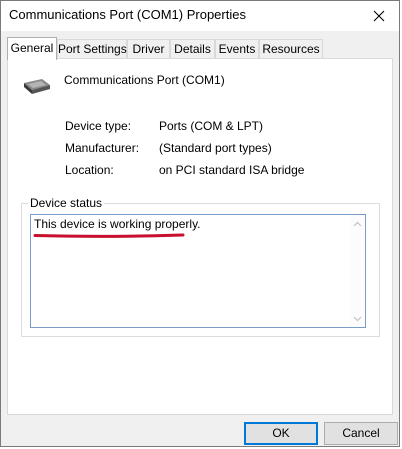 The width and height of the screenshot is (402, 449). What do you see at coordinates (211, 126) in the screenshot?
I see `device-type-value: Ports (COM & LPT)` at bounding box center [211, 126].